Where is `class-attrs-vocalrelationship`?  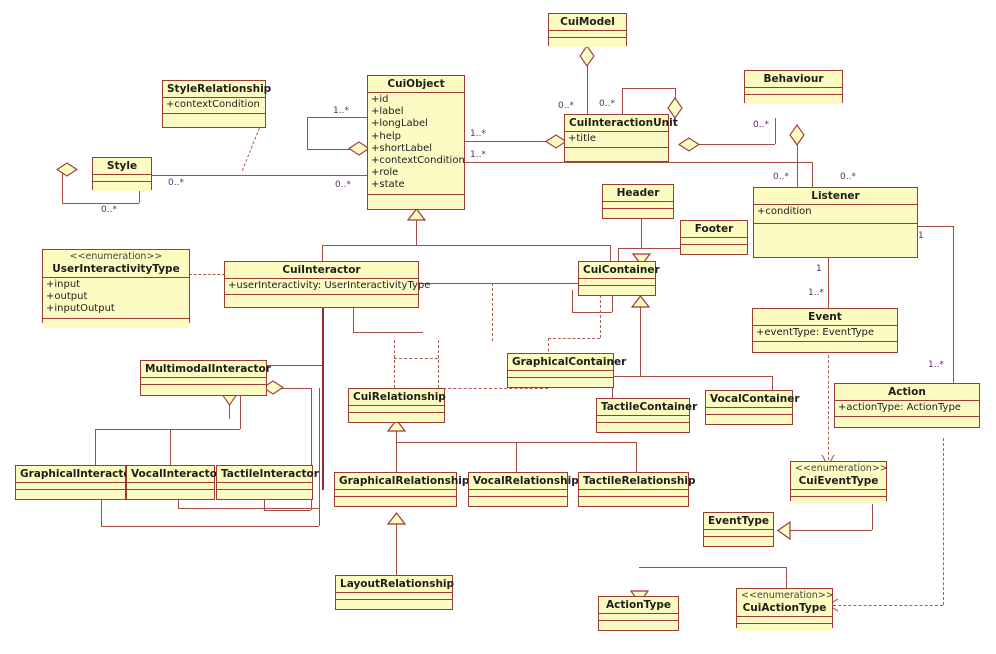
class-attrs-vocalrelationship is located at coordinates (518, 494).